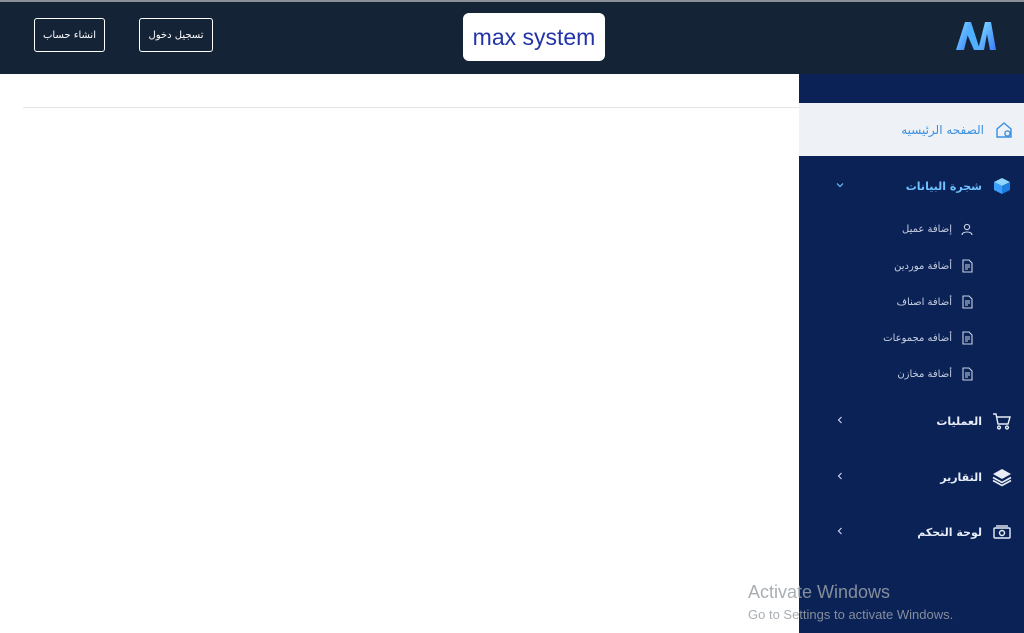 The image size is (1024, 633). Describe the element at coordinates (976, 36) in the screenshot. I see `m-logo-icon` at that location.